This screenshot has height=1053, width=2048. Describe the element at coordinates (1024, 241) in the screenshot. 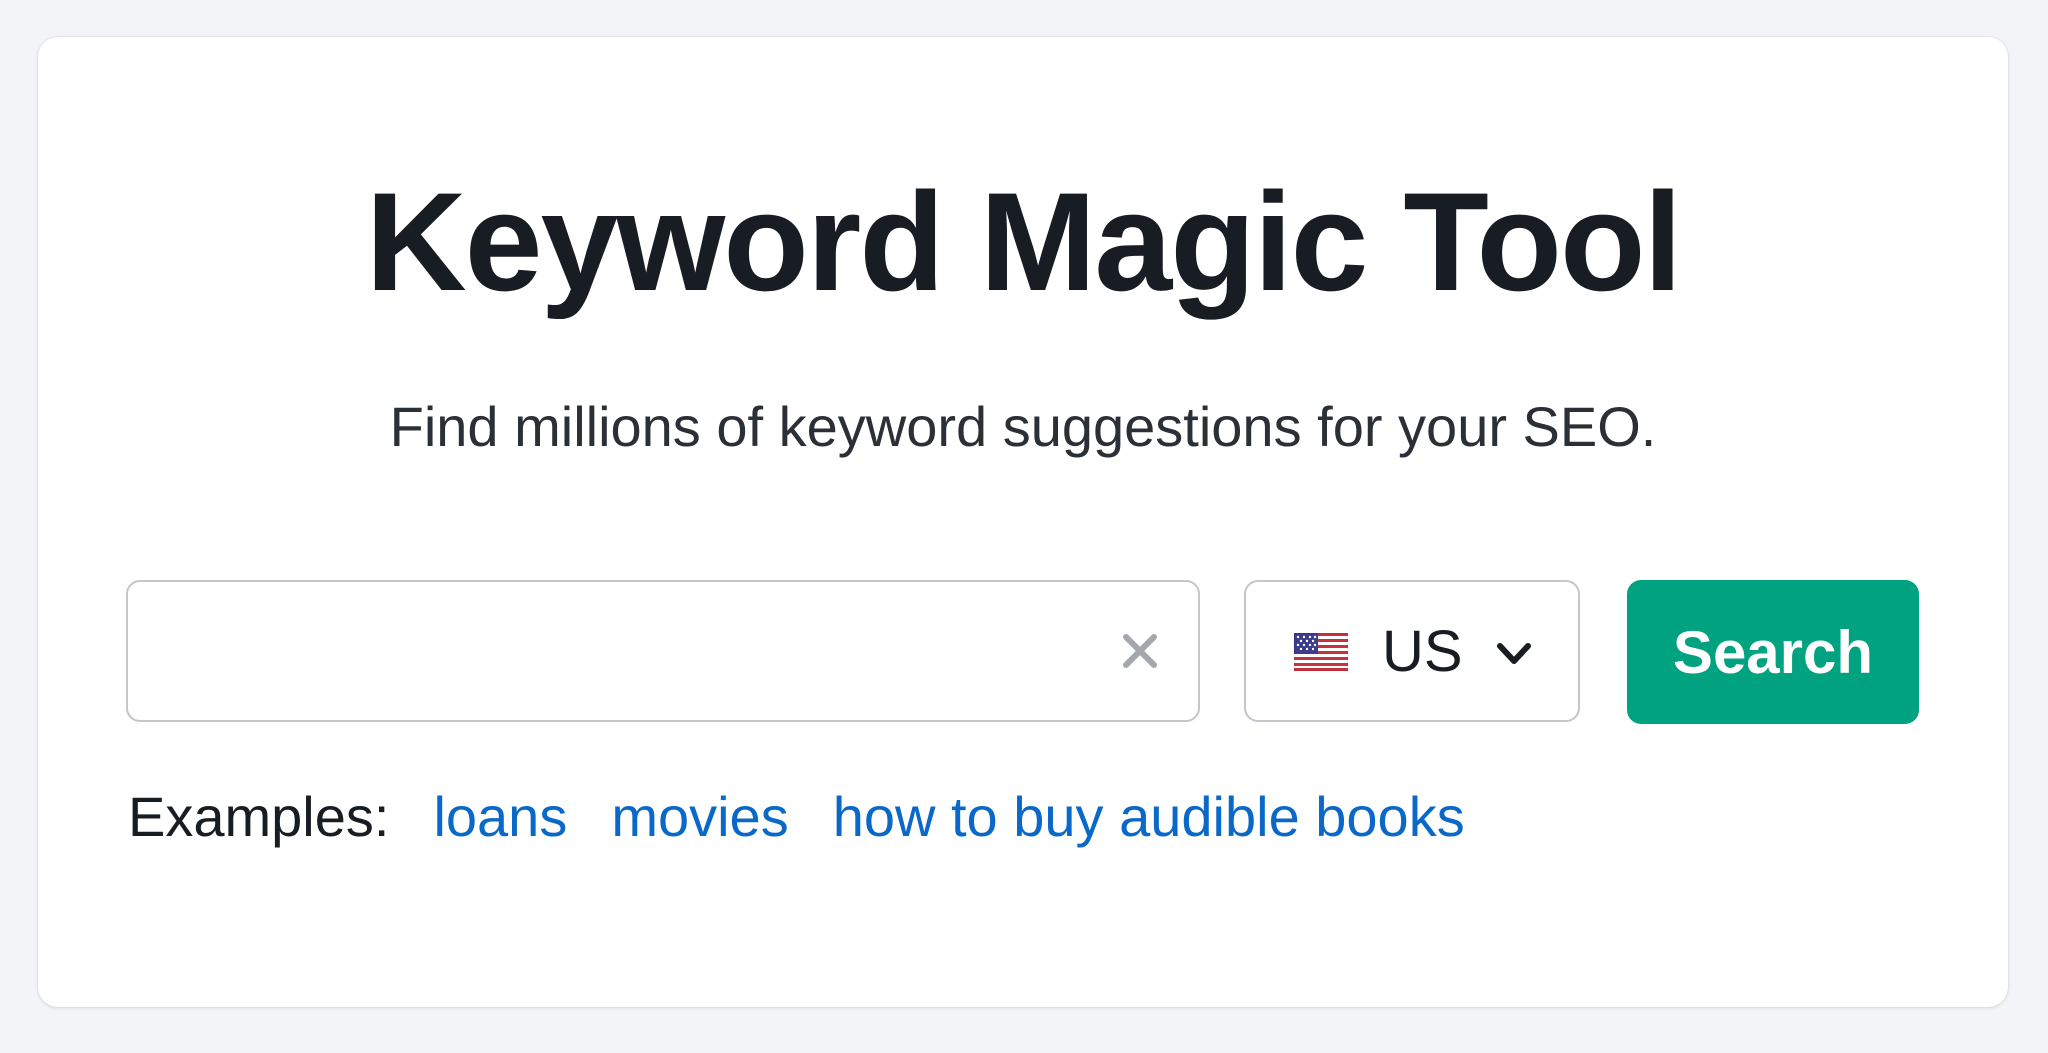

I see `page-title: Keyword Magic Tool` at that location.